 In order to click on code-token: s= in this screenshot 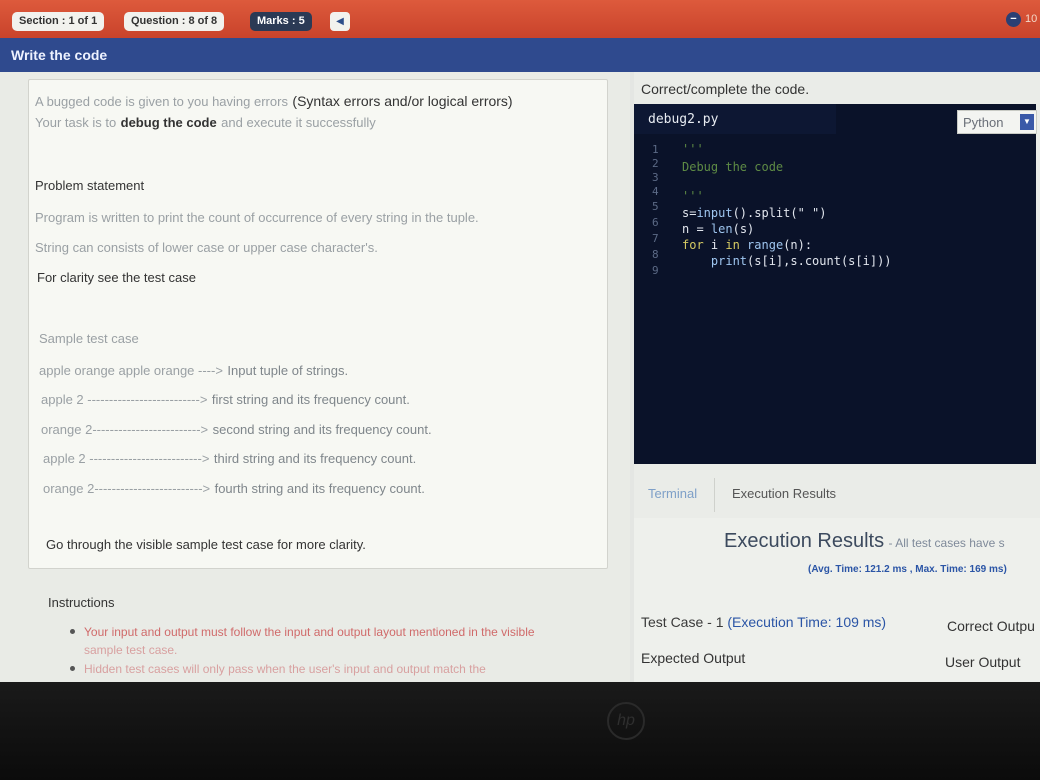, I will do `click(689, 213)`.